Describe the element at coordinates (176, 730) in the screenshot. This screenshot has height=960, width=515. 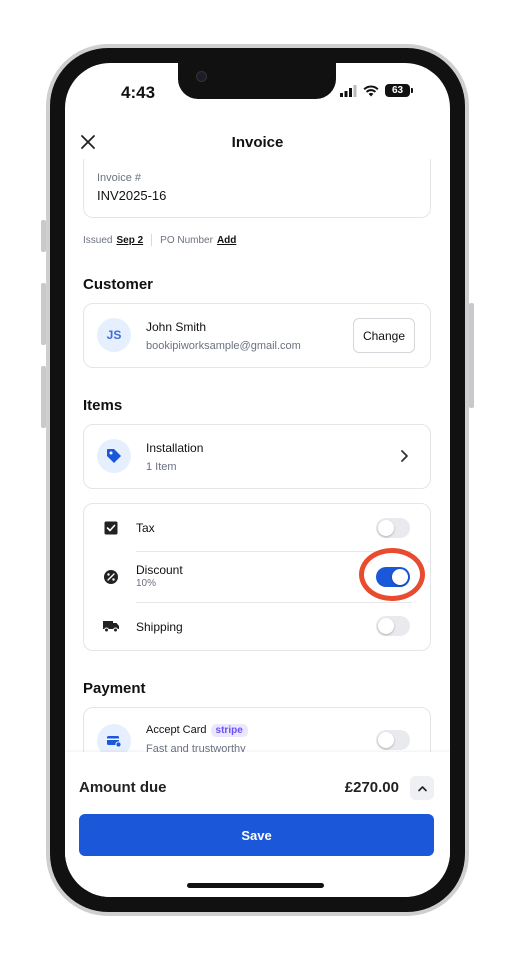
I see `accept-card-label: Accept Card` at that location.